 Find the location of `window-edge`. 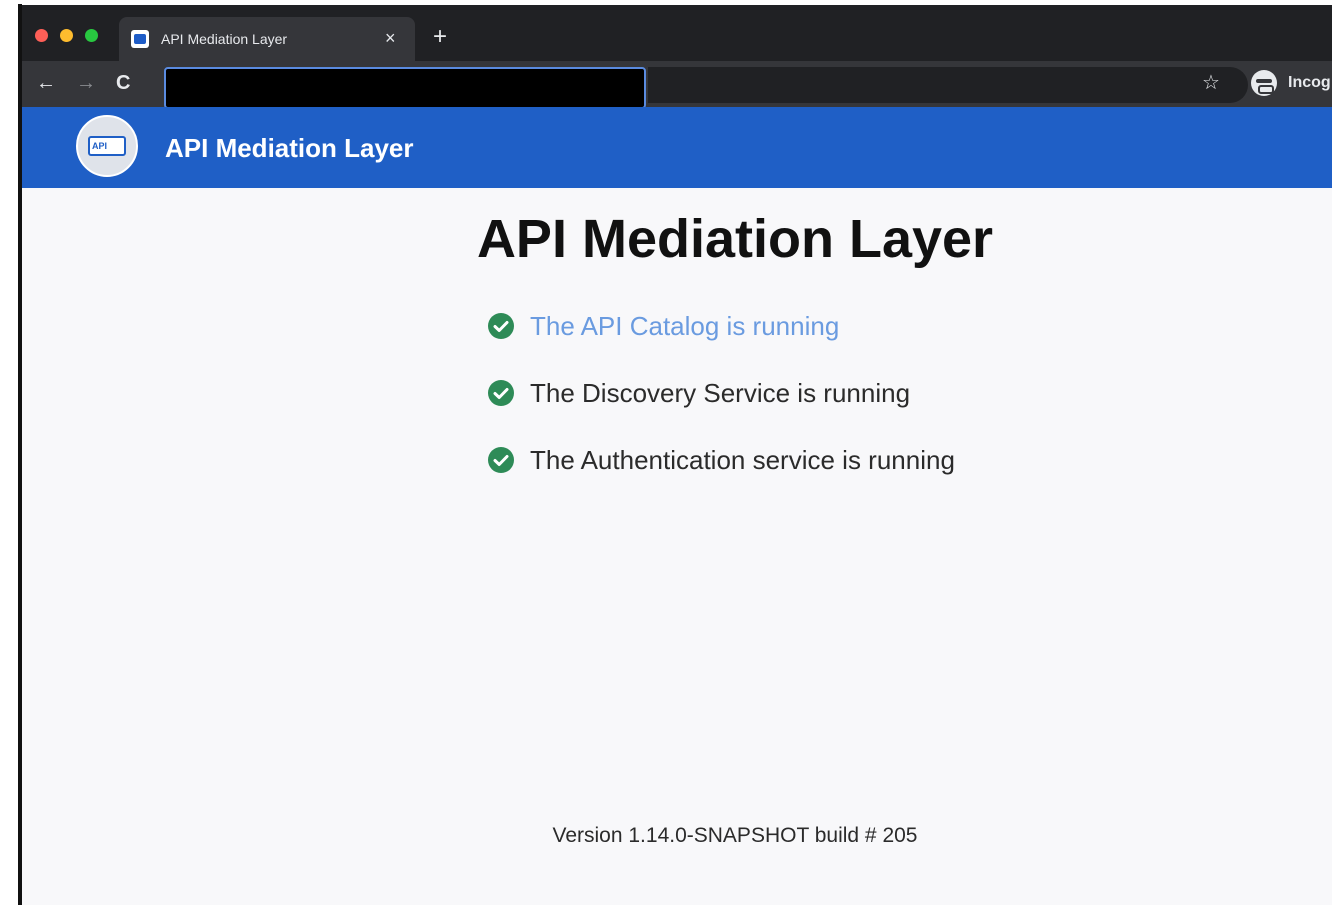

window-edge is located at coordinates (11, 452).